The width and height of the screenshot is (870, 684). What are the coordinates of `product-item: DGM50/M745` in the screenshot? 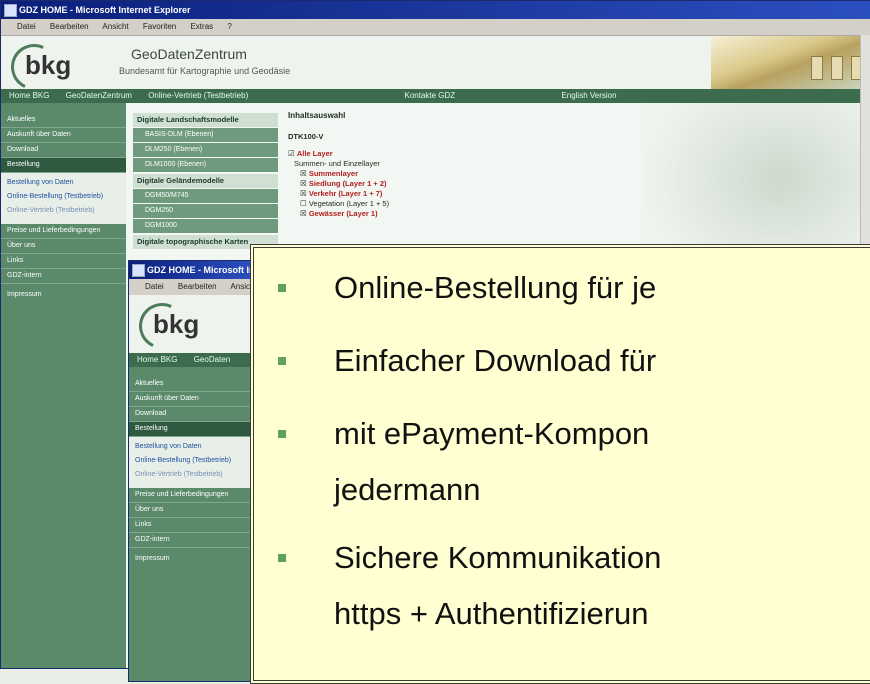 It's located at (205, 196).